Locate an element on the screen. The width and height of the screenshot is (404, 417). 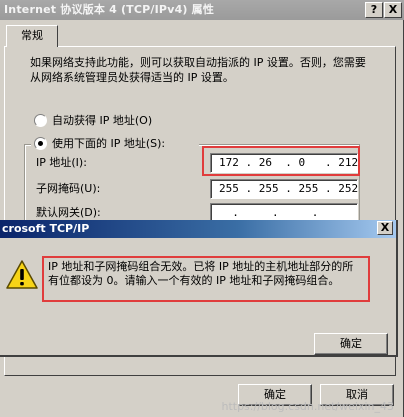
radio-auto-ip-label: 自动获得 IP 地址(O) is located at coordinates (102, 120).